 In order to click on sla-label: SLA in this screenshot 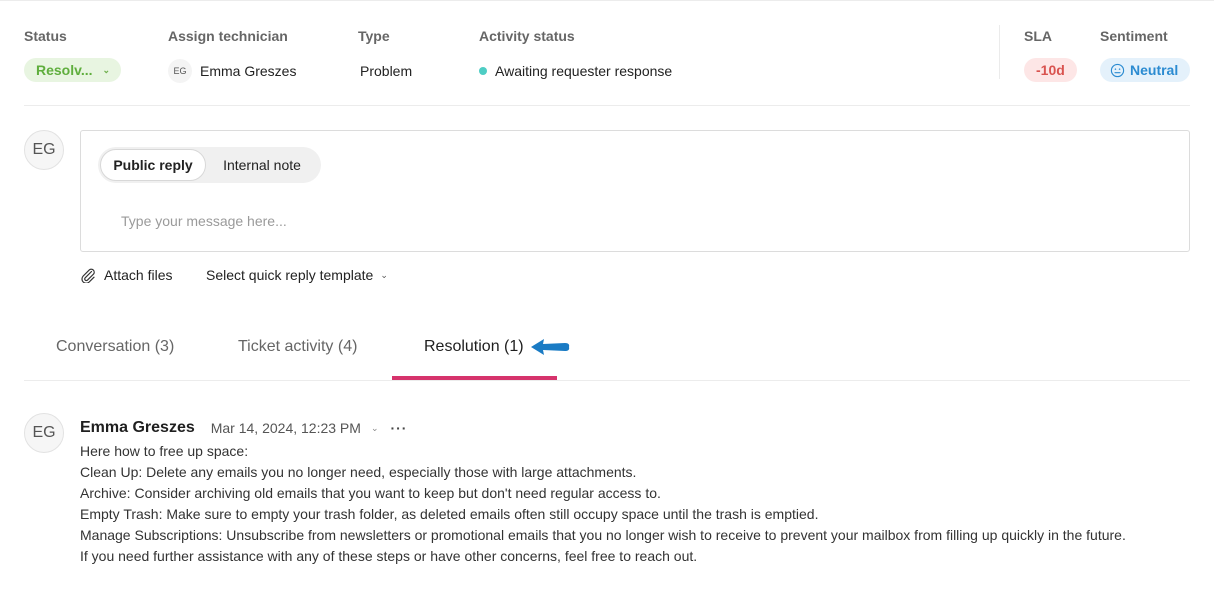, I will do `click(1038, 36)`.